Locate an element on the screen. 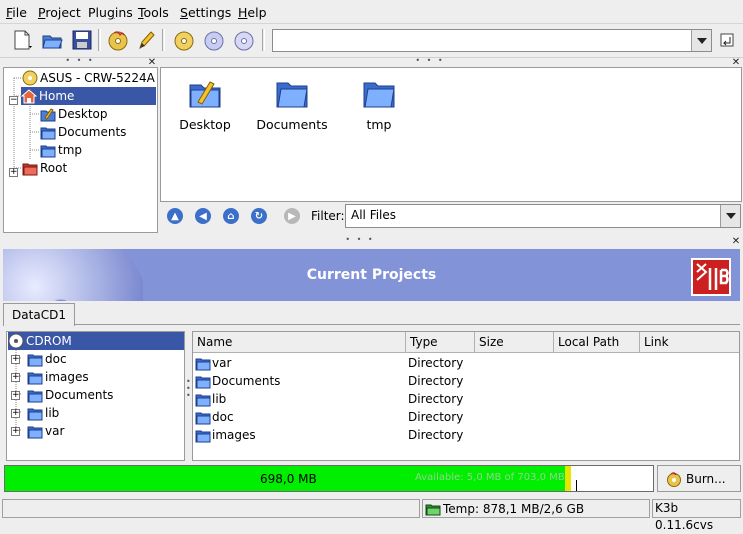 This screenshot has width=743, height=534. projects-header: Current Projects is located at coordinates (371, 275).